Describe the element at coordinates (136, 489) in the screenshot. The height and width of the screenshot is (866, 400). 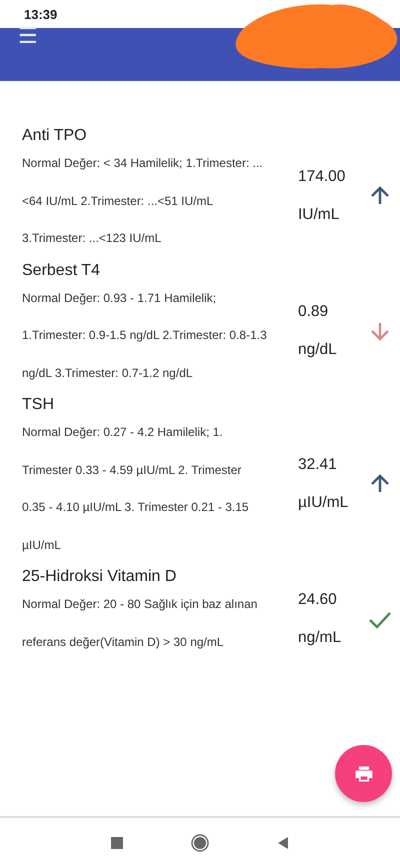
I see `reference-range: Normal Değer: 0.27 - 4.2 Hamilelik; 1. Trimester 0.33 - 4.59 µIU/mL 2. Trimester 0.35 - 4.10 µIU/mL 3. Trimester 0.21 - 3.15 µIU/mL` at that location.